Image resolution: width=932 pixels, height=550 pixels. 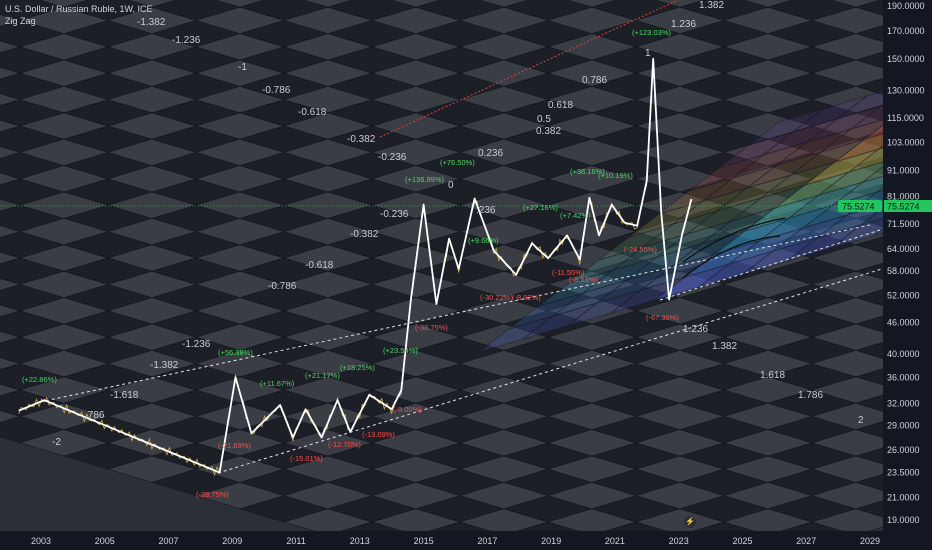 I want to click on fib-level-label: -1, so click(x=242, y=67).